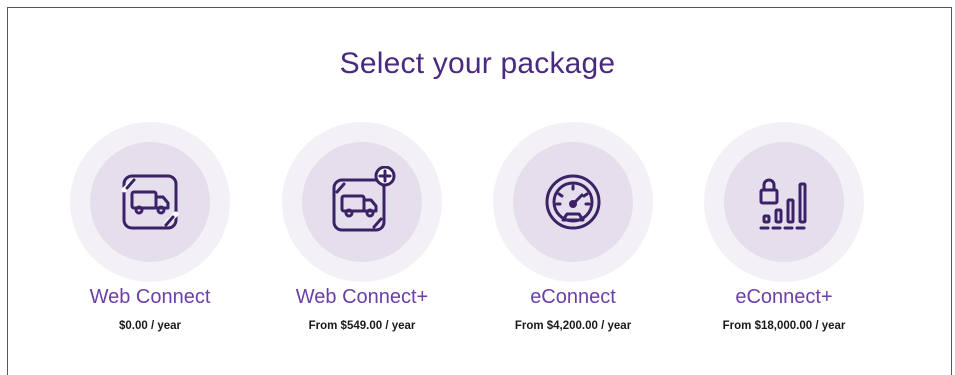 The height and width of the screenshot is (375, 955). Describe the element at coordinates (573, 326) in the screenshot. I see `package-price: From $4,200.00 / year` at that location.